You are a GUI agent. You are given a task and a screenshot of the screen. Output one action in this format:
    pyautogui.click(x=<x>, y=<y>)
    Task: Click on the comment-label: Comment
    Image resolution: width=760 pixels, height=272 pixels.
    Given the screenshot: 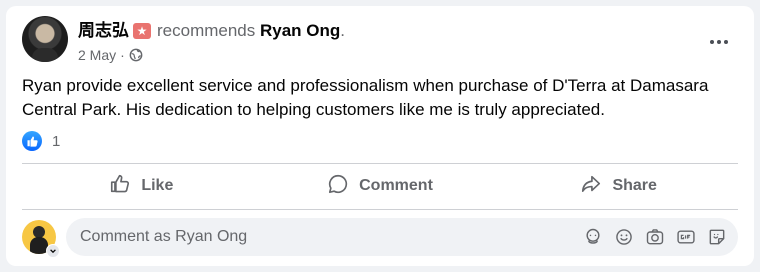 What is the action you would take?
    pyautogui.click(x=396, y=185)
    